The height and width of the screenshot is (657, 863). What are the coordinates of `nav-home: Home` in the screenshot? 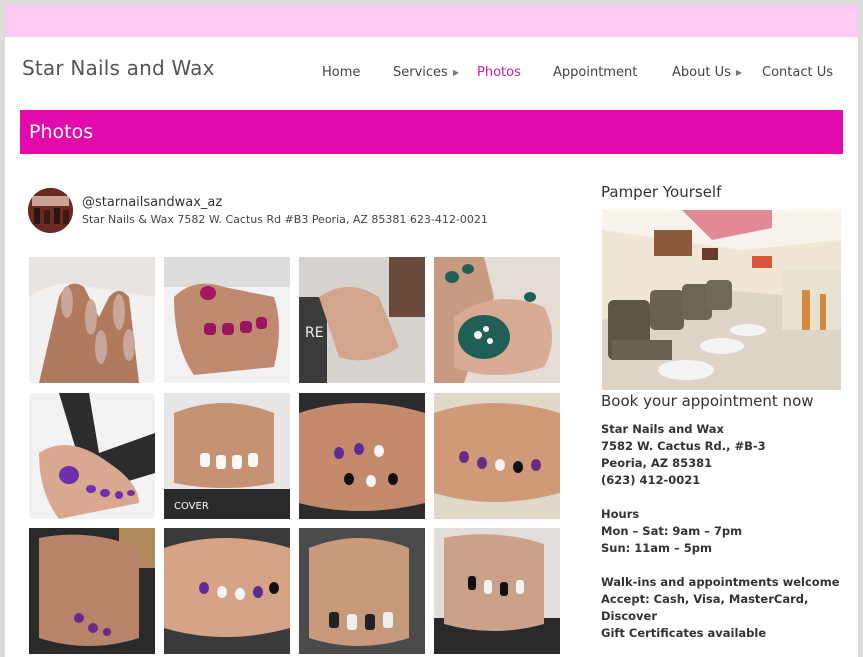 It's located at (341, 72).